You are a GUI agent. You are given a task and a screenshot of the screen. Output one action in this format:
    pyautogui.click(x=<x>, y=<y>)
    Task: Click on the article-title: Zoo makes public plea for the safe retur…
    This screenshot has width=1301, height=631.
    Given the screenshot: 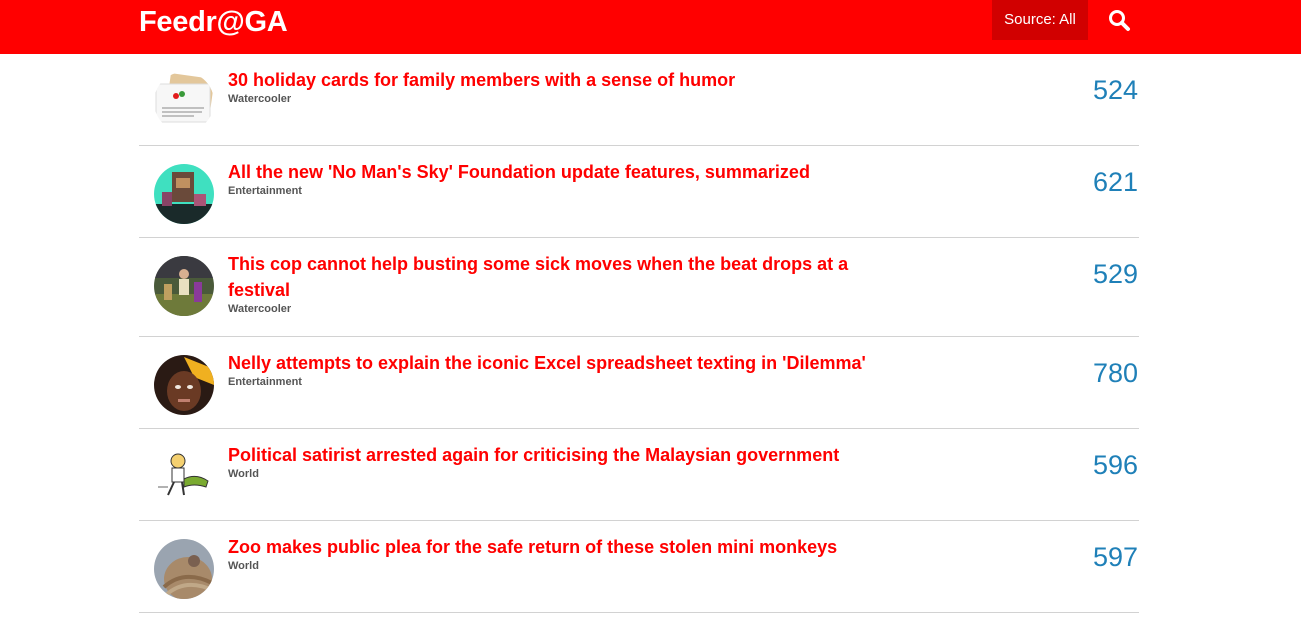 What is the action you would take?
    pyautogui.click(x=568, y=547)
    